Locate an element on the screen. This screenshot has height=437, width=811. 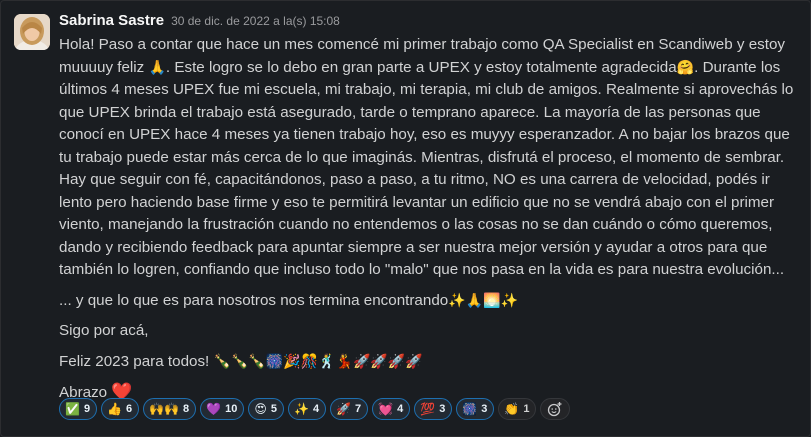
reaction-pill: 💯 3 is located at coordinates (433, 409).